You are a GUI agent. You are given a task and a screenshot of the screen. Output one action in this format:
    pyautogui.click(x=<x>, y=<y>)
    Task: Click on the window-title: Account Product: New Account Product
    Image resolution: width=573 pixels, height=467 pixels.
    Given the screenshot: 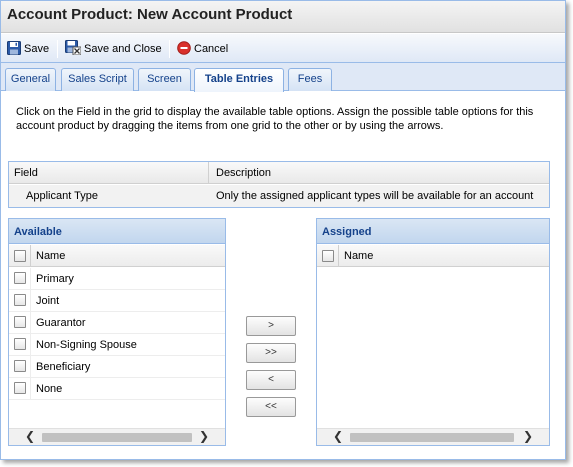 What is the action you would take?
    pyautogui.click(x=150, y=14)
    